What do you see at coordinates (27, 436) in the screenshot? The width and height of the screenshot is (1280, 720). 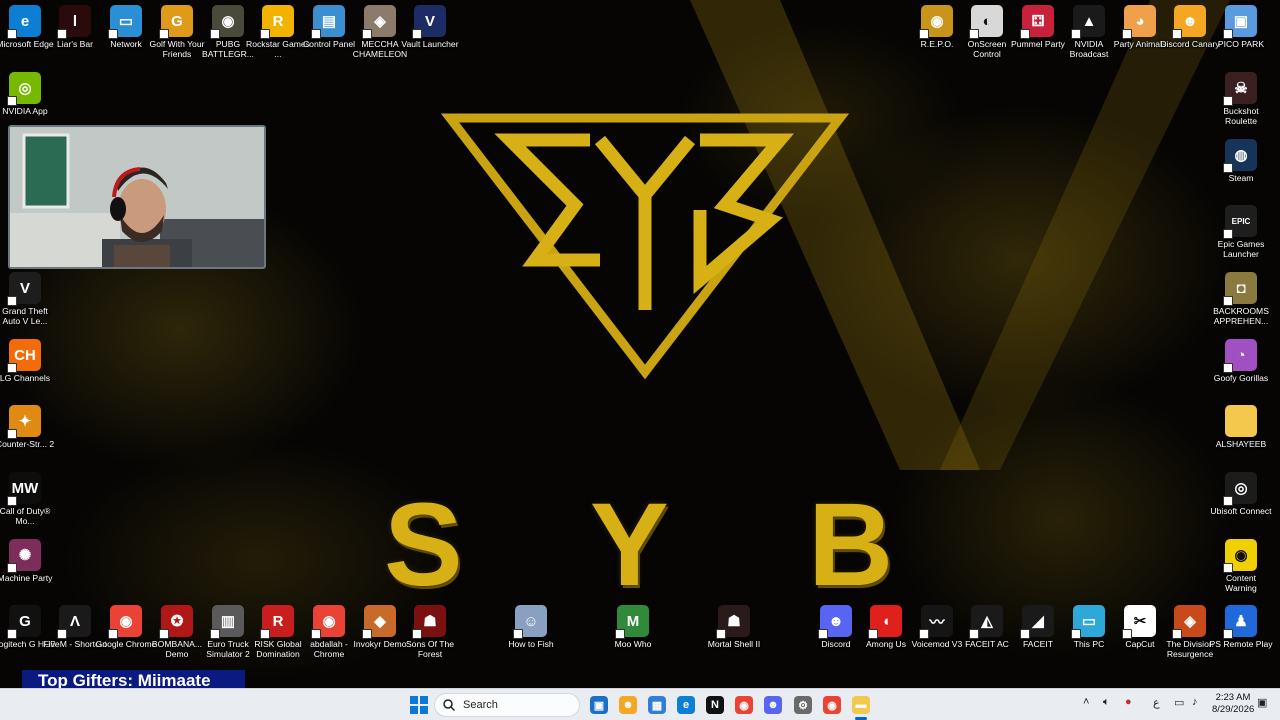 I see `desktop-icon-counter-strike: ✦ Counter-Str... 2` at bounding box center [27, 436].